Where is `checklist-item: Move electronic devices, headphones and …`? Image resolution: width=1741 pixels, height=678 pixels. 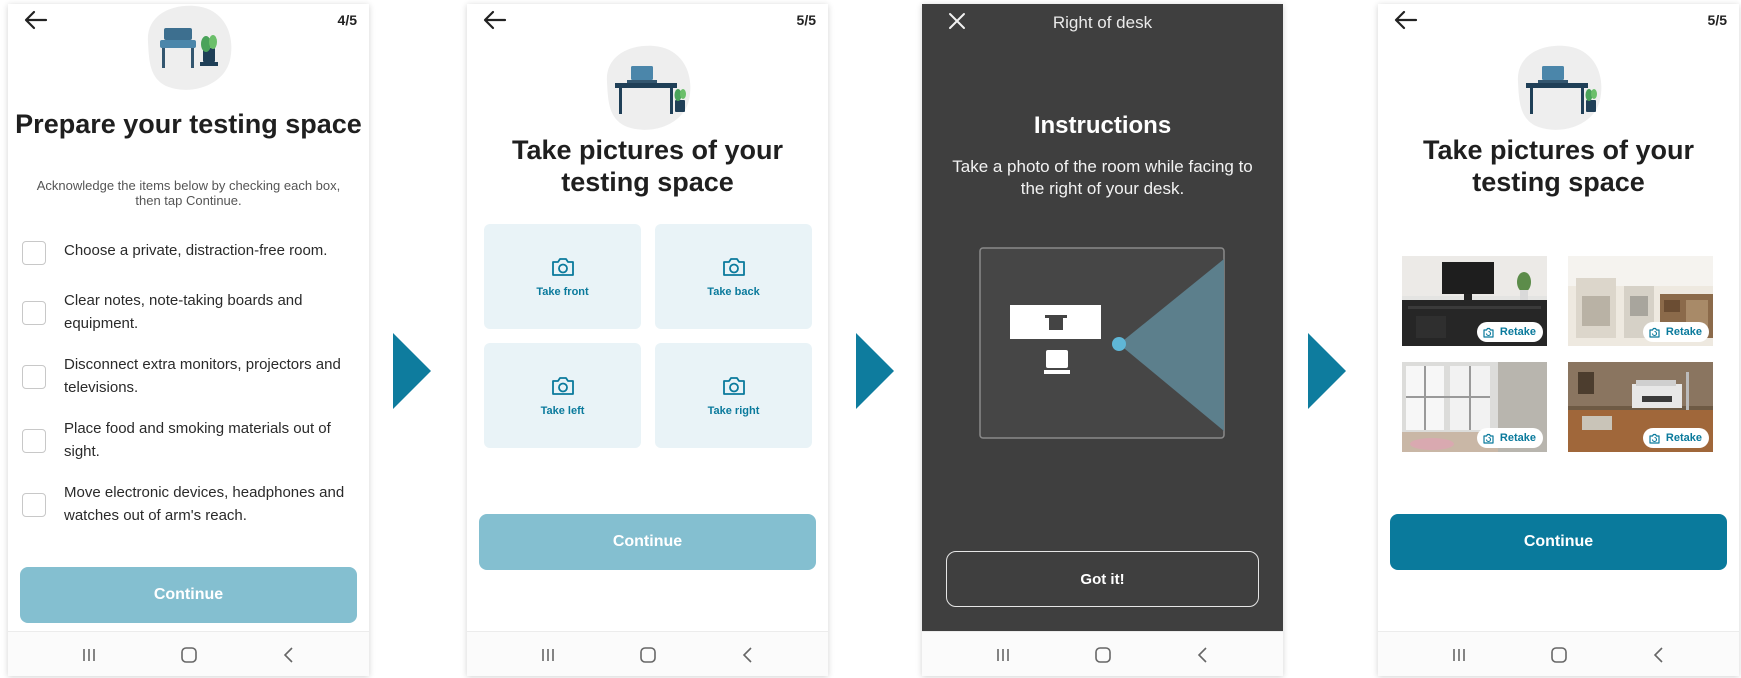 checklist-item: Move electronic devices, headphones and … is located at coordinates (190, 504).